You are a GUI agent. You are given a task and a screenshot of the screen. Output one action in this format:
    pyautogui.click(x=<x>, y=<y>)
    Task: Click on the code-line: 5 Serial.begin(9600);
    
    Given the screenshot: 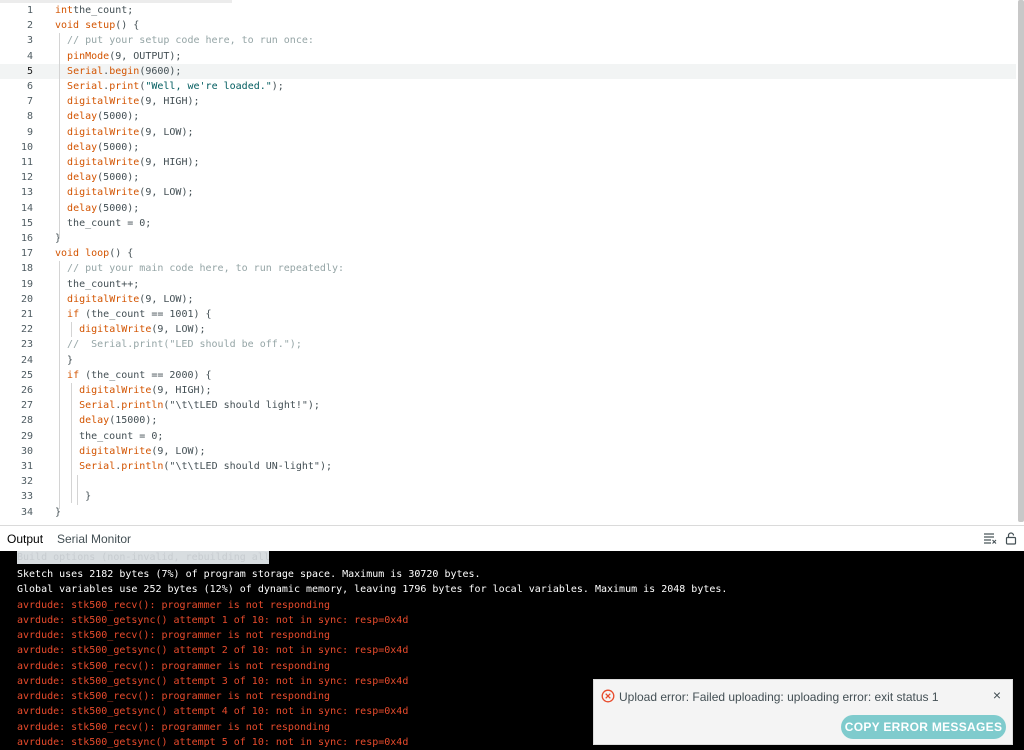 What is the action you would take?
    pyautogui.click(x=508, y=71)
    